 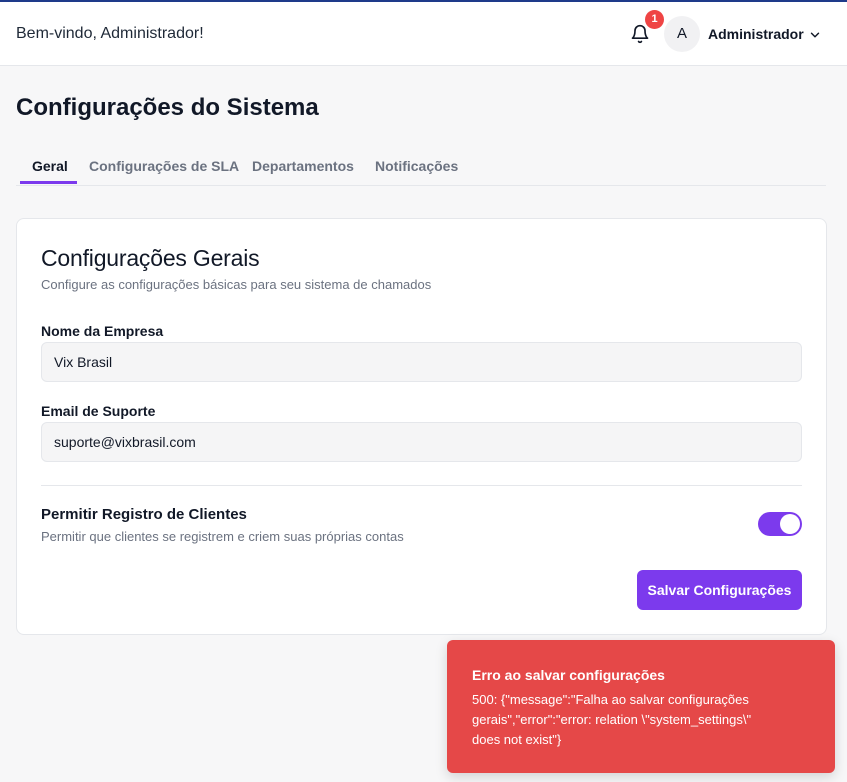 I want to click on divider, so click(x=421, y=485).